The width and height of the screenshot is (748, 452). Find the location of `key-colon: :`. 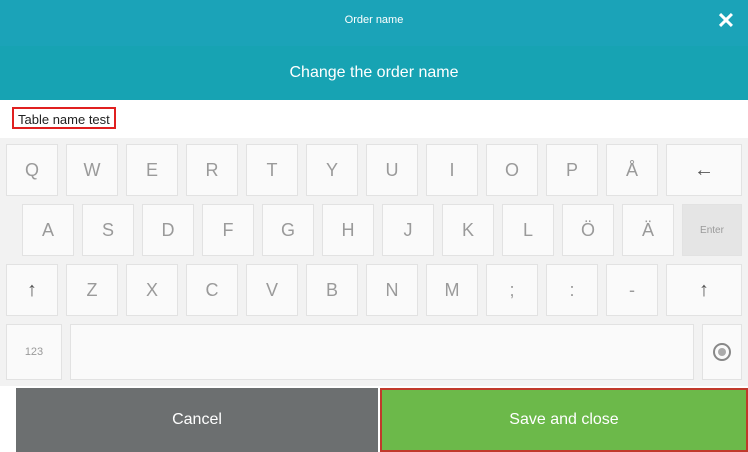

key-colon: : is located at coordinates (572, 290).